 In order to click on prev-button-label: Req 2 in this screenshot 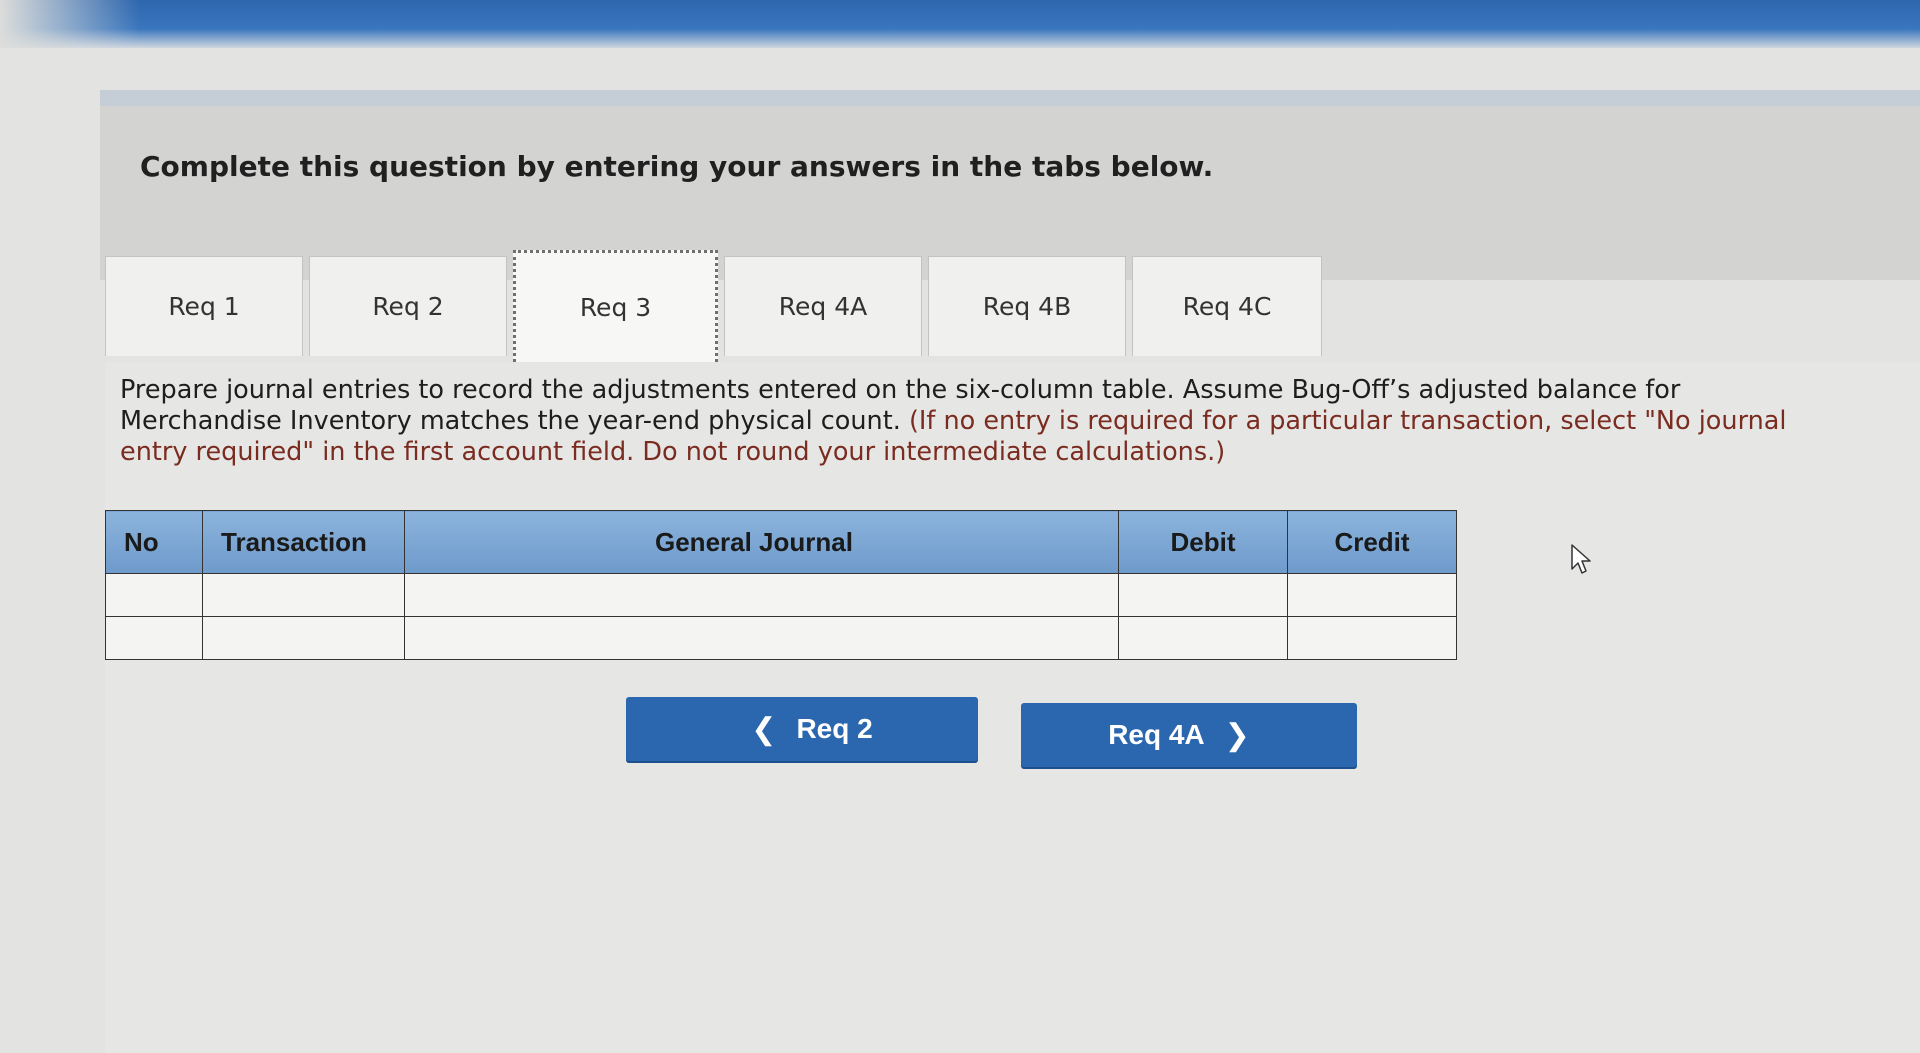, I will do `click(834, 728)`.